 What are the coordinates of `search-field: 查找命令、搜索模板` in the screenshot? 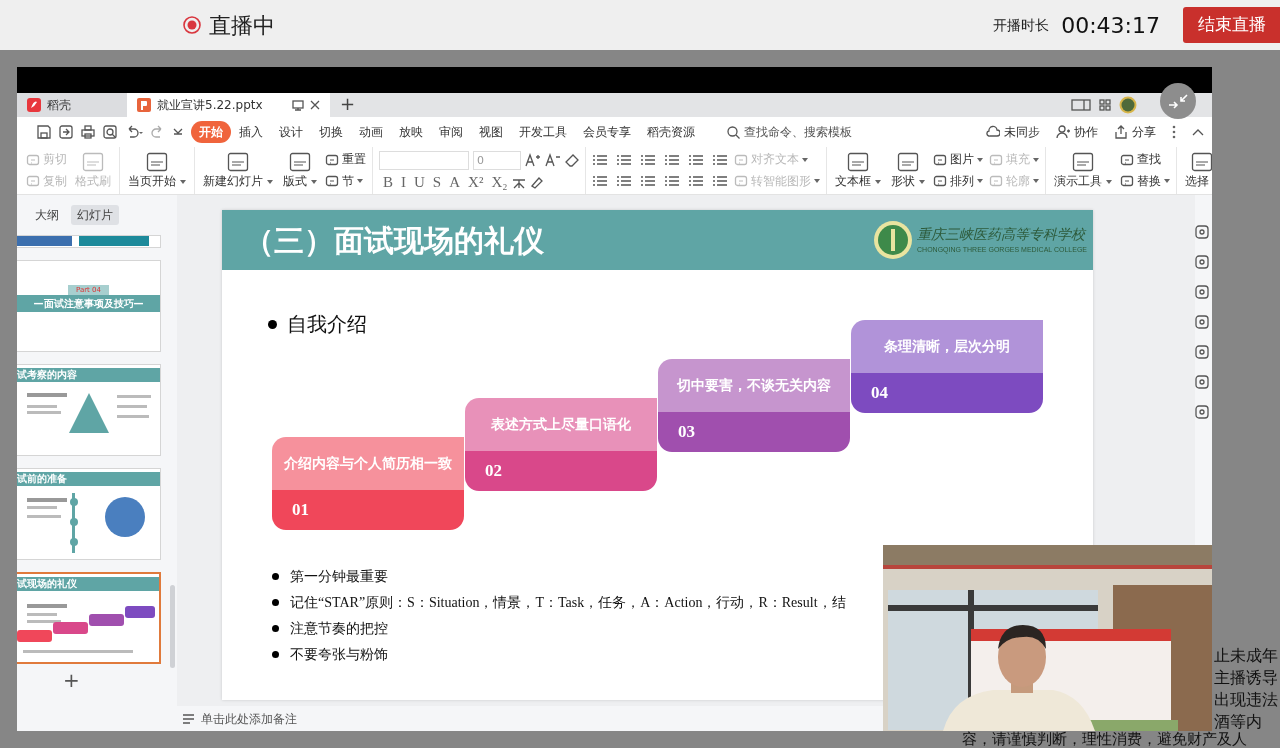 It's located at (805, 132).